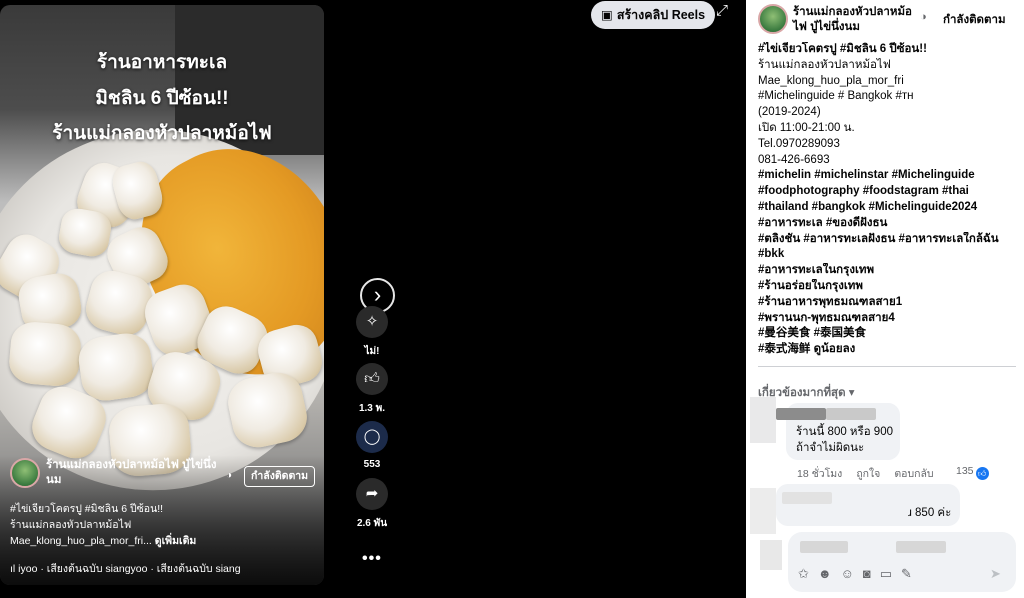 Image resolution: width=1024 pixels, height=598 pixels. Describe the element at coordinates (372, 523) in the screenshot. I see `share-count: 2.6 พัน` at that location.